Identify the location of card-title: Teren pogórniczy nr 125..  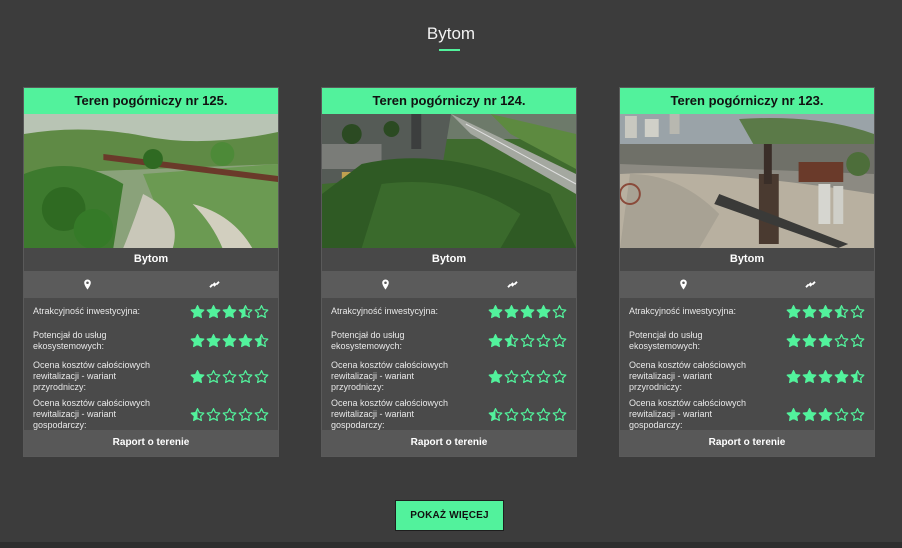
(151, 101).